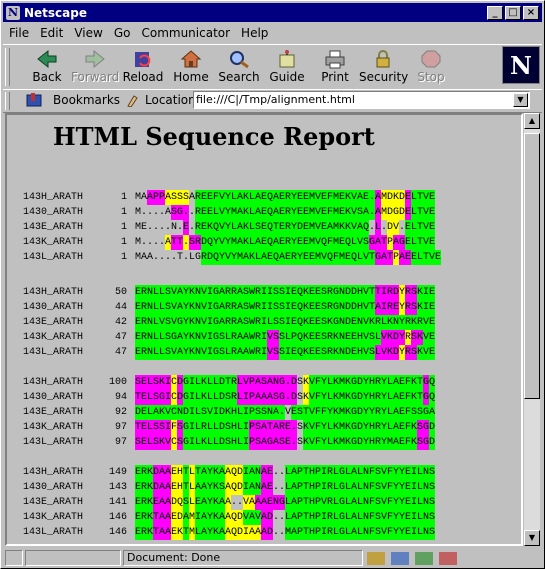  What do you see at coordinates (87, 100) in the screenshot?
I see `bookmarks-label: Bookmarks` at bounding box center [87, 100].